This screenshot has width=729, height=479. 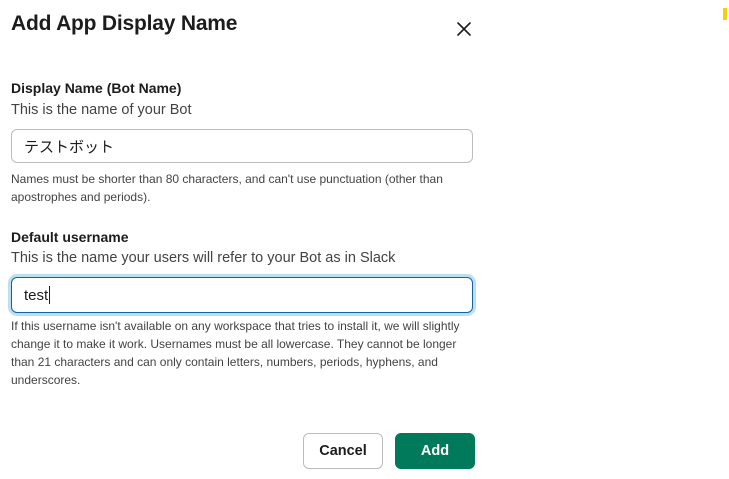 I want to click on username-value: test, so click(x=36, y=295).